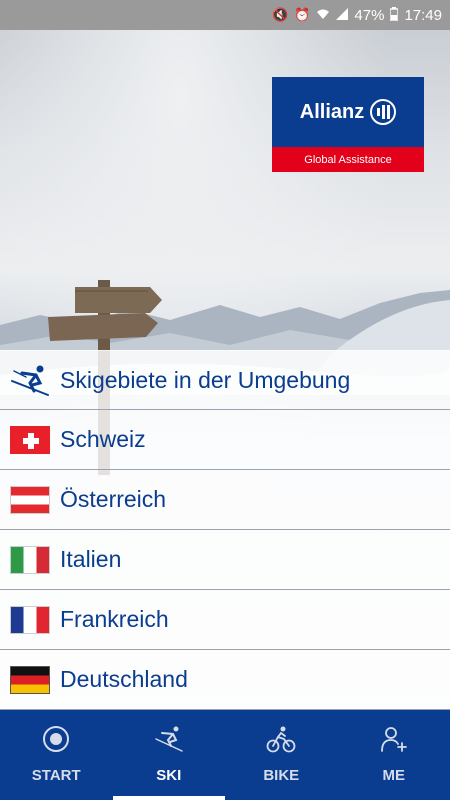  What do you see at coordinates (394, 755) in the screenshot?
I see `nav-me: ME` at bounding box center [394, 755].